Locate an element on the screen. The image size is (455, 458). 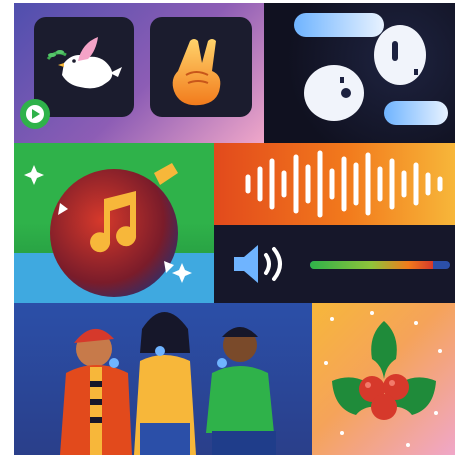
play-icon is located at coordinates (35, 114).